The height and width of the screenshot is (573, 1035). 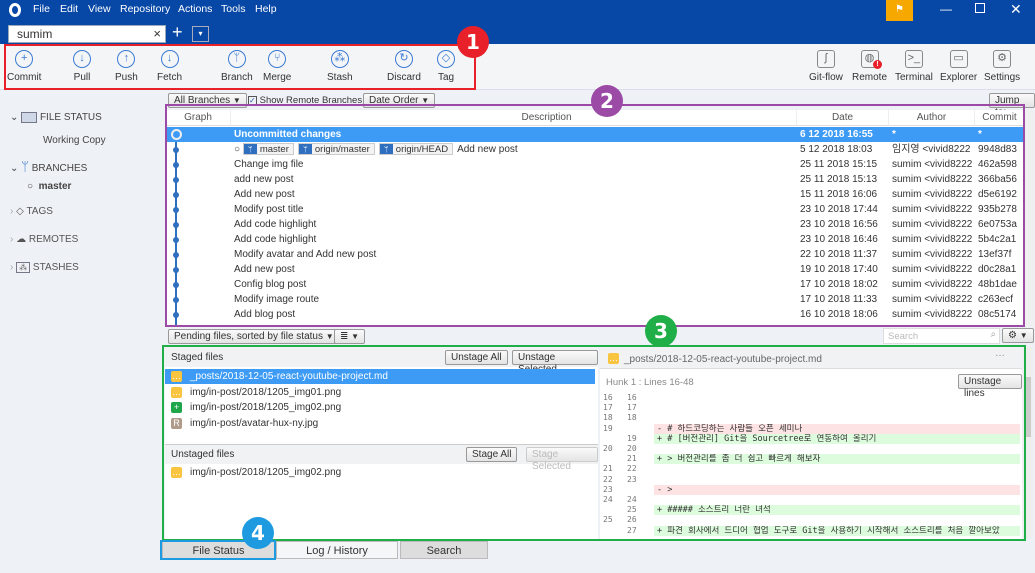 I want to click on add-tab-button: +, so click(x=177, y=32).